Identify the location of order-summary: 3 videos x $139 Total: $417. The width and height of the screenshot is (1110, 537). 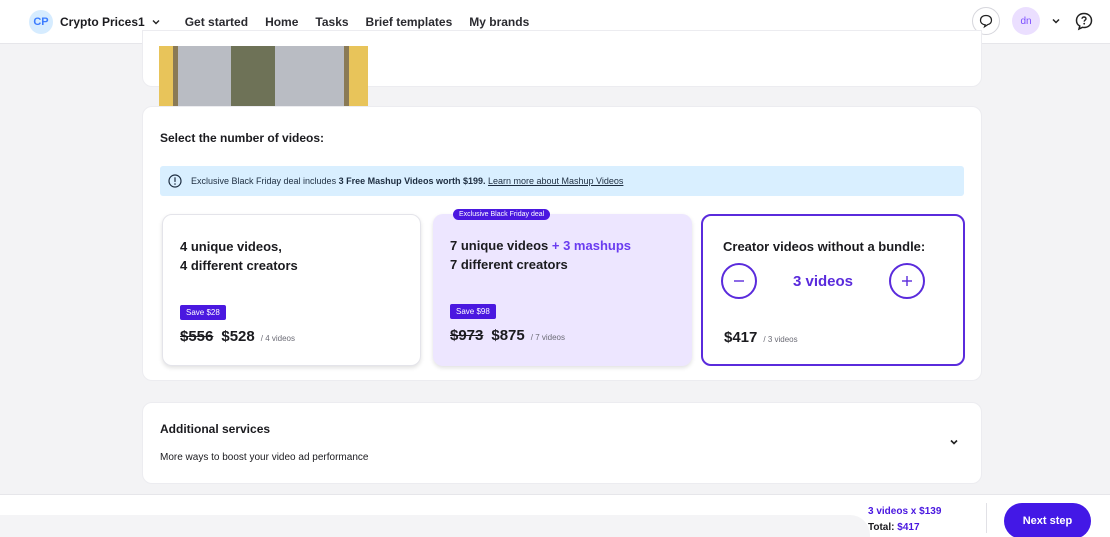
(904, 520).